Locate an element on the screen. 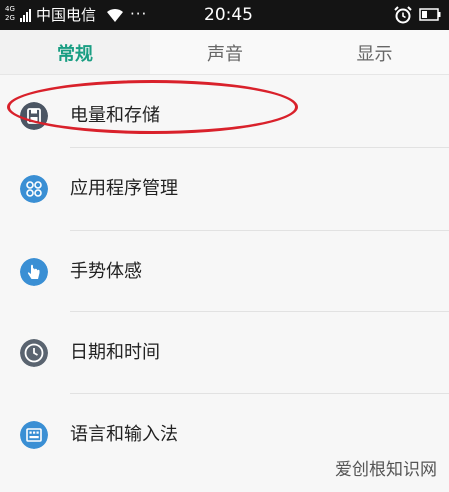 Image resolution: width=449 pixels, height=492 pixels. gesture-icon is located at coordinates (34, 272).